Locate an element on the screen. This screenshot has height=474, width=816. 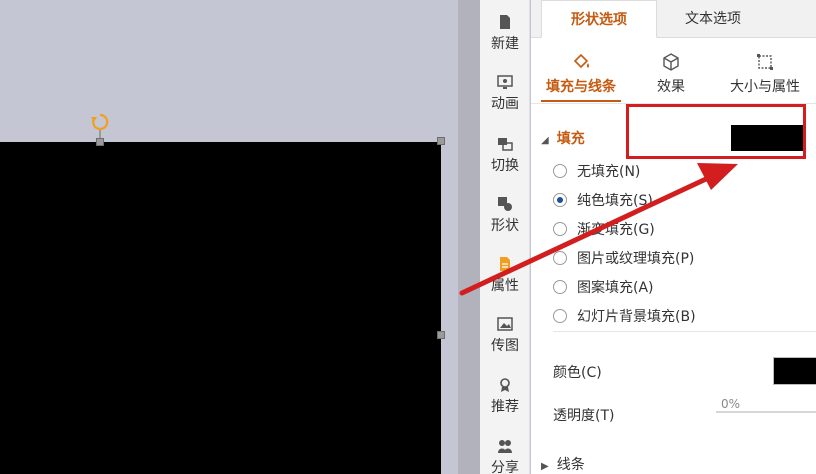
task-icon-bar: 新建 动画 切换 形状 属性 传图 推荐 分享 is located at coordinates (505, 237).